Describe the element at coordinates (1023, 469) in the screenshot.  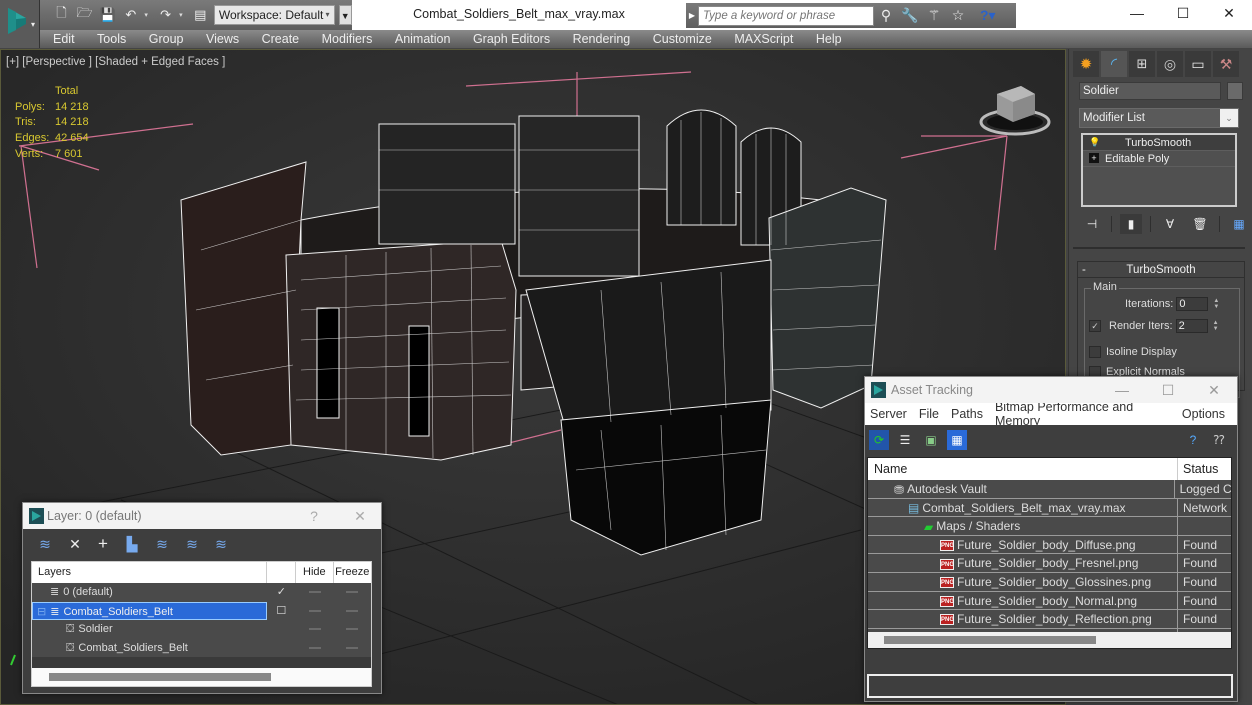
I see `column-name: Name` at that location.